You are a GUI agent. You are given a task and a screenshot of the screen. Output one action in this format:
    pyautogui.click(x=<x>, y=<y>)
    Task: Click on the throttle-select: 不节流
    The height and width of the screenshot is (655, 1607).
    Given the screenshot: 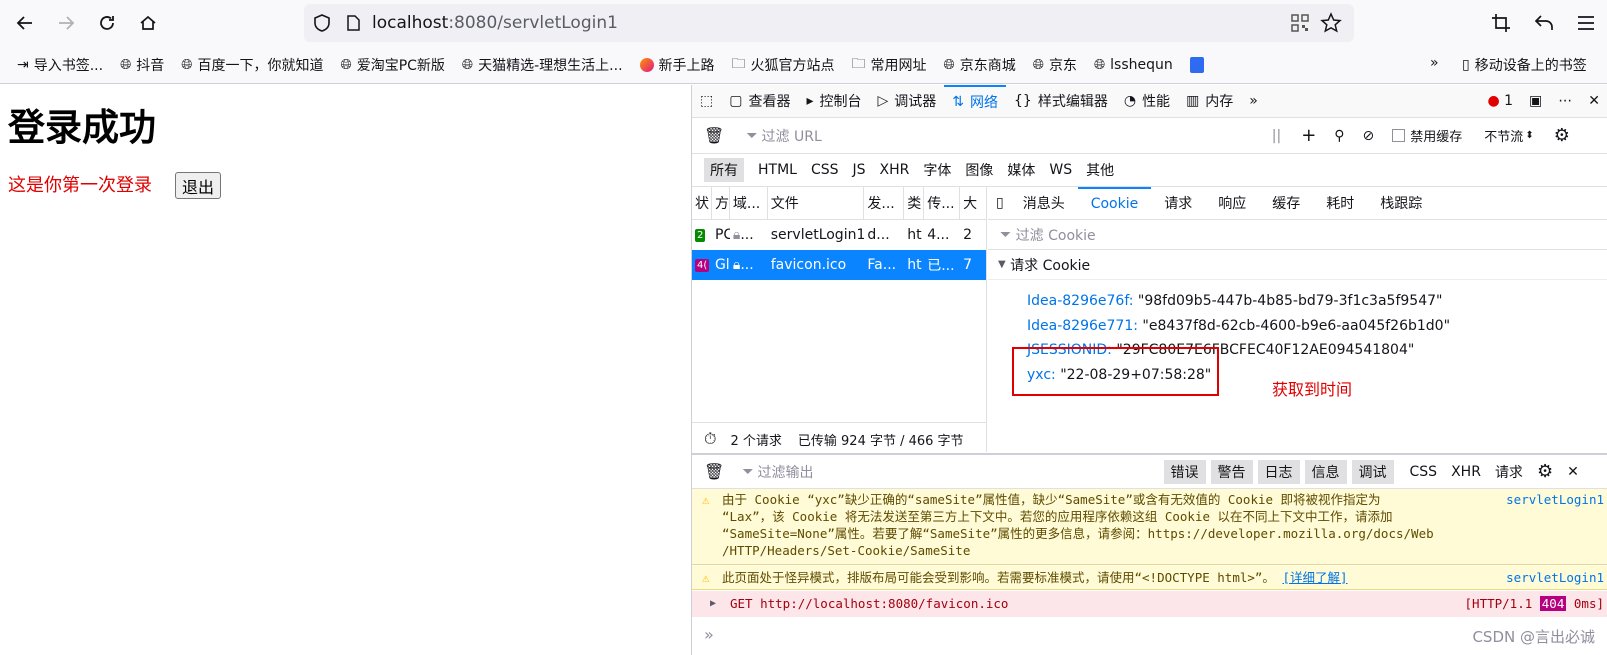 What is the action you would take?
    pyautogui.click(x=1503, y=135)
    